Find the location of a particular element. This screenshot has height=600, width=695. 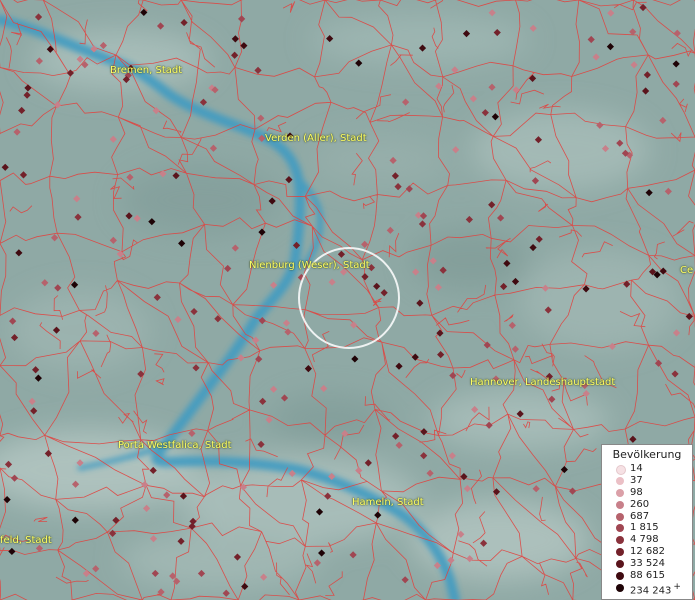

legend-item: 33 524 is located at coordinates (647, 564).